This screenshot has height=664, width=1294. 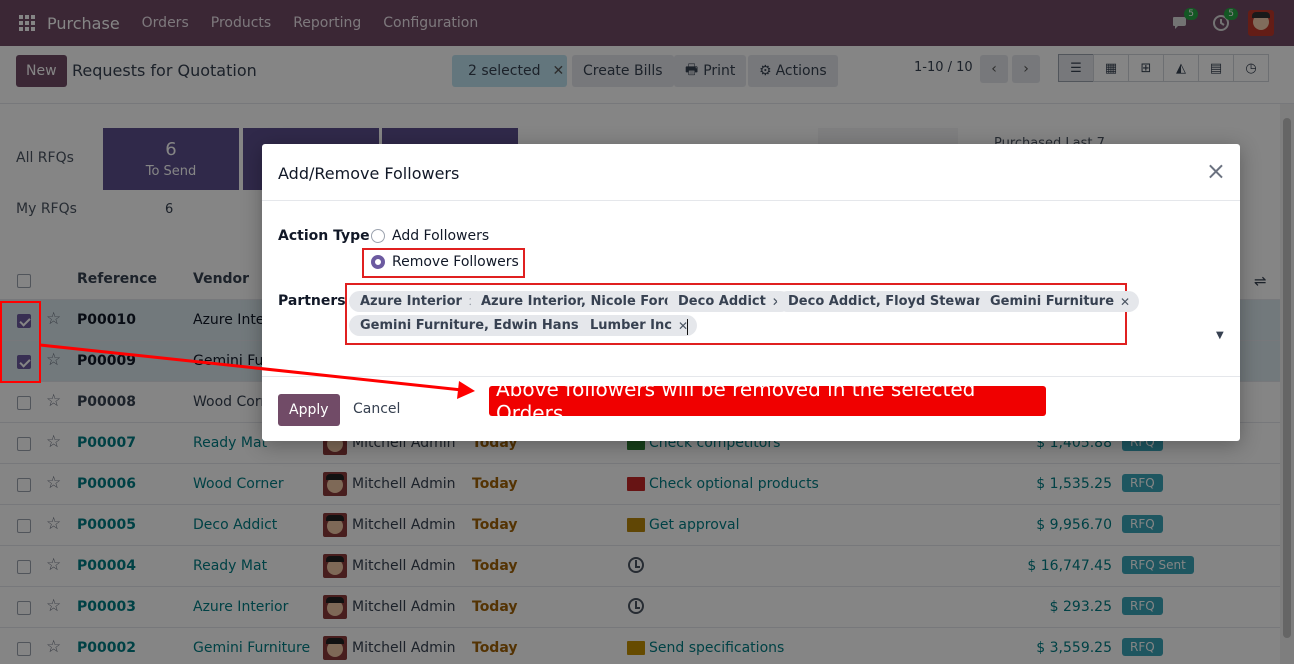 What do you see at coordinates (378, 262) in the screenshot?
I see `remove-followers-radio` at bounding box center [378, 262].